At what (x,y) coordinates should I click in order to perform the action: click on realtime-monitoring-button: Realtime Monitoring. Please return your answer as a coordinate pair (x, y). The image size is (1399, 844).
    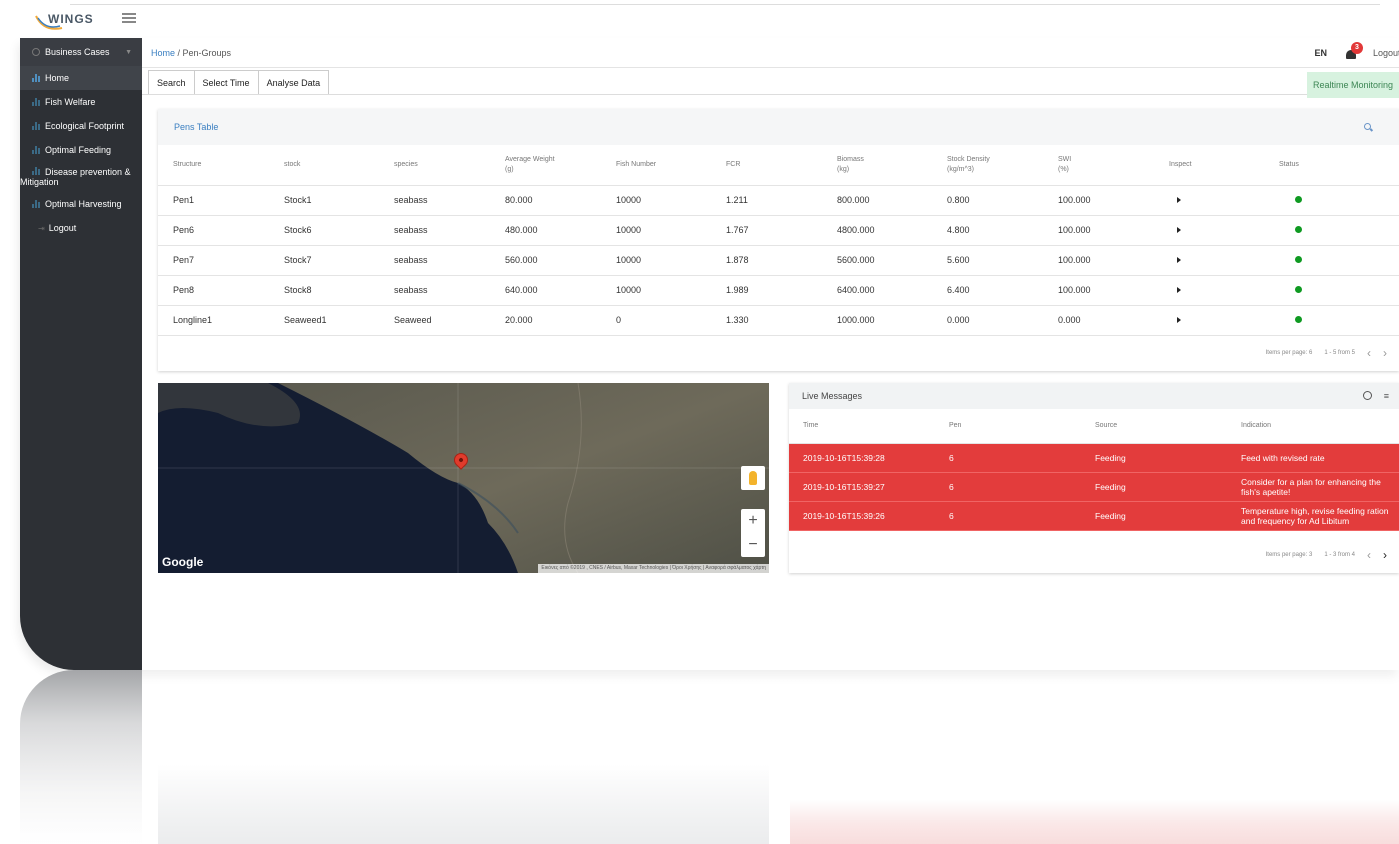
    Looking at the image, I should click on (1353, 85).